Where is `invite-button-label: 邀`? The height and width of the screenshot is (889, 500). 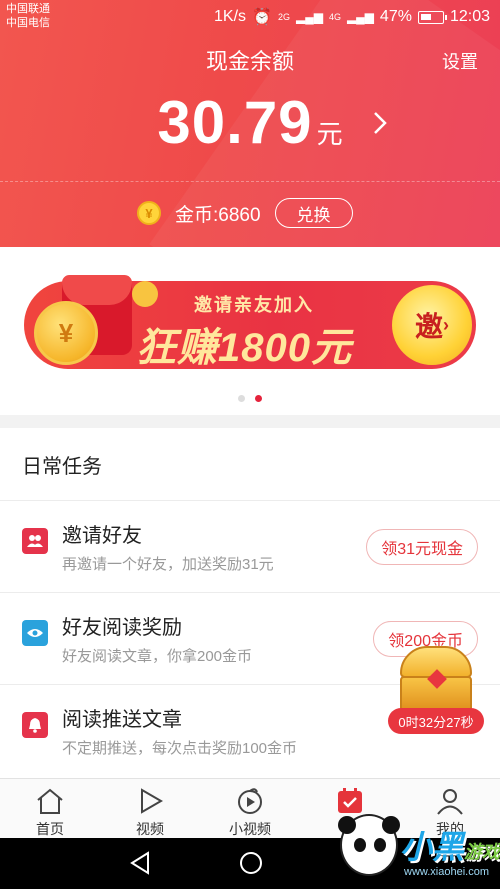 invite-button-label: 邀 is located at coordinates (428, 326).